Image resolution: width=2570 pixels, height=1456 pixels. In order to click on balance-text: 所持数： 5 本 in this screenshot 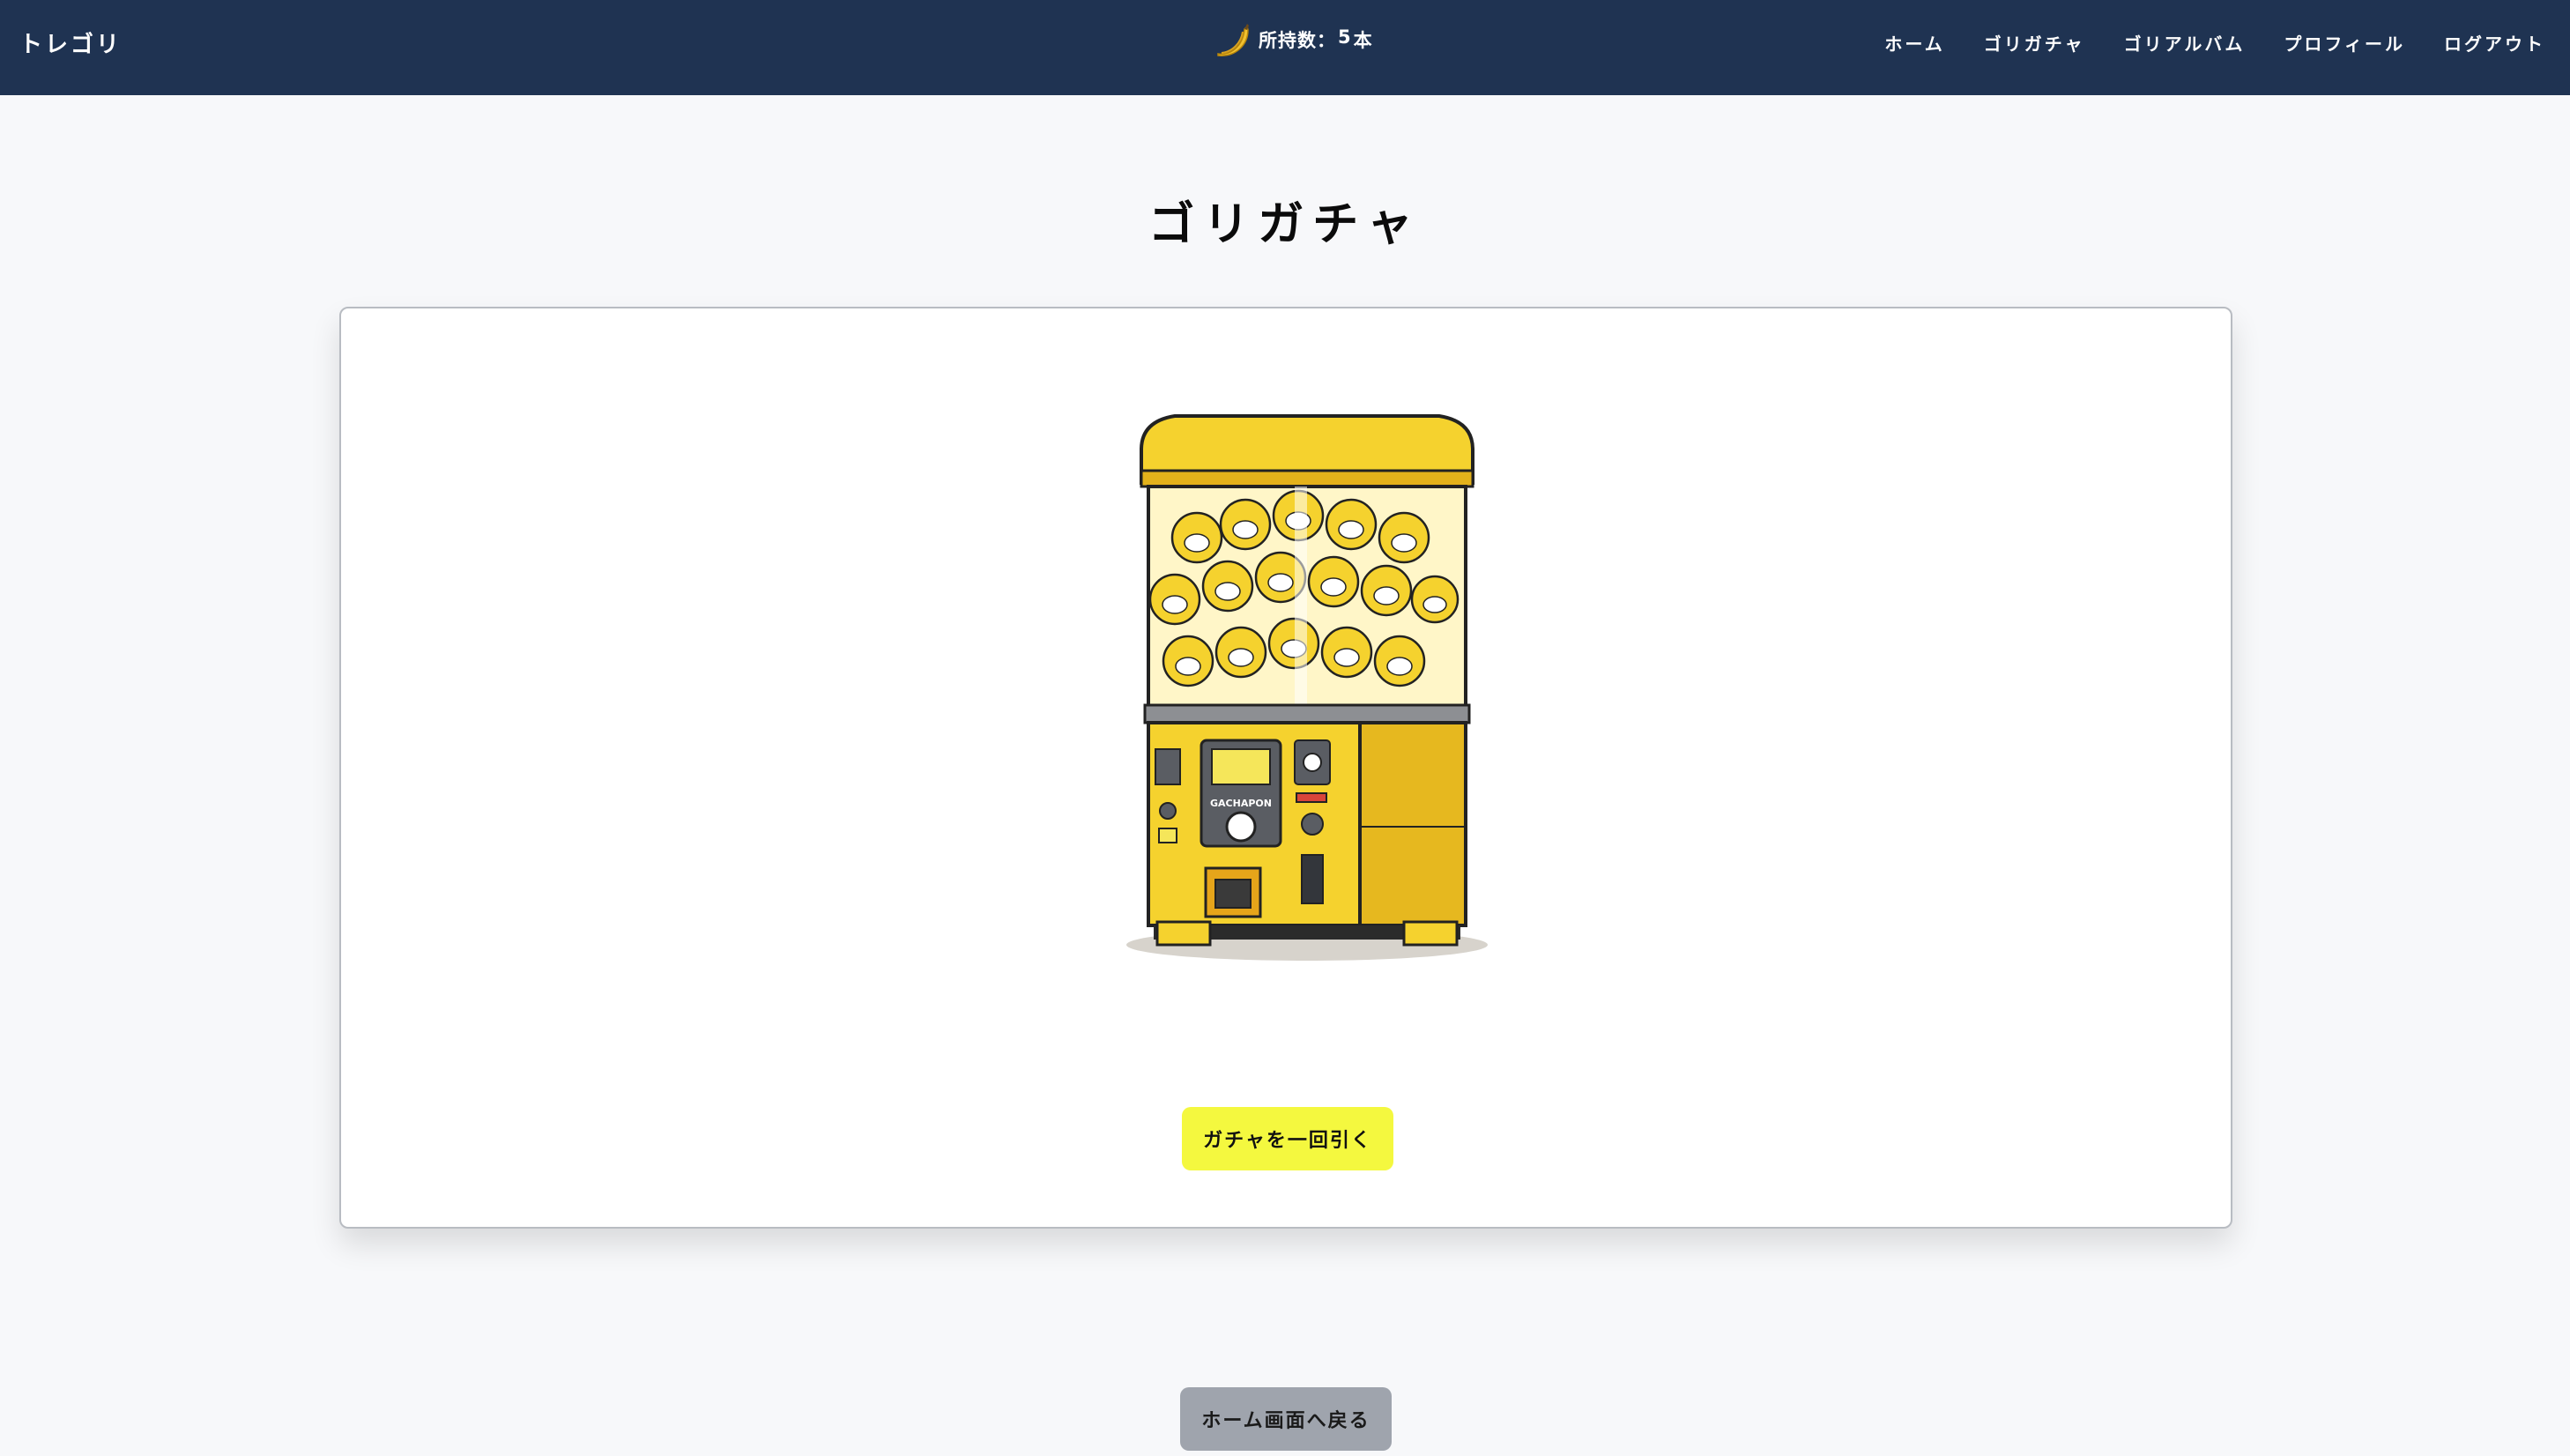, I will do `click(1316, 39)`.